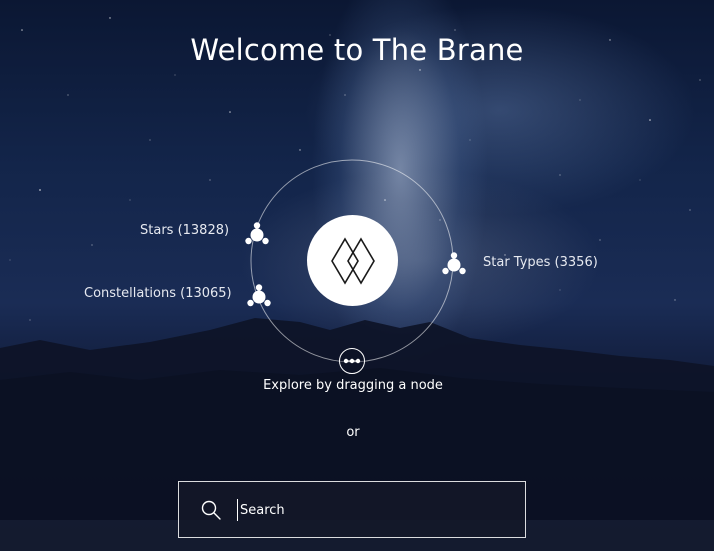 This screenshot has height=551, width=714. What do you see at coordinates (158, 293) in the screenshot?
I see `node-constellations-label: Constellations (13065)` at bounding box center [158, 293].